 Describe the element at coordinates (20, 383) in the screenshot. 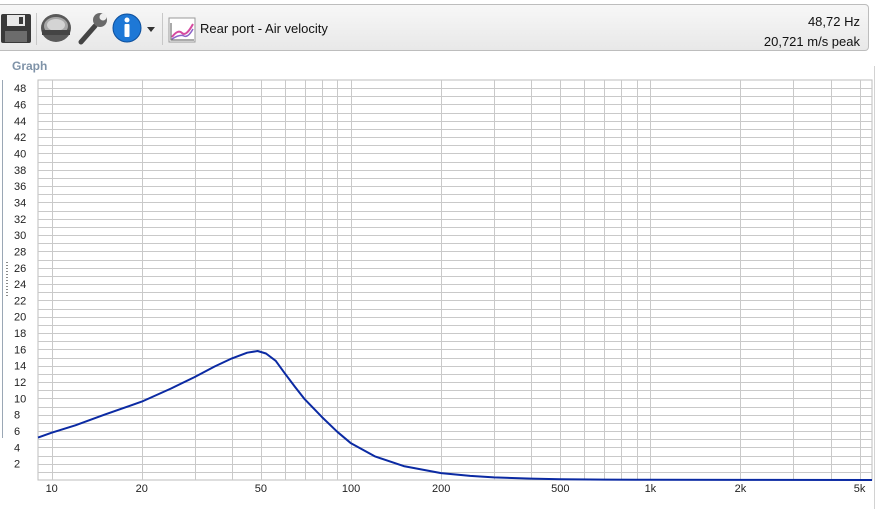

I see `y-tick-label: 12` at that location.